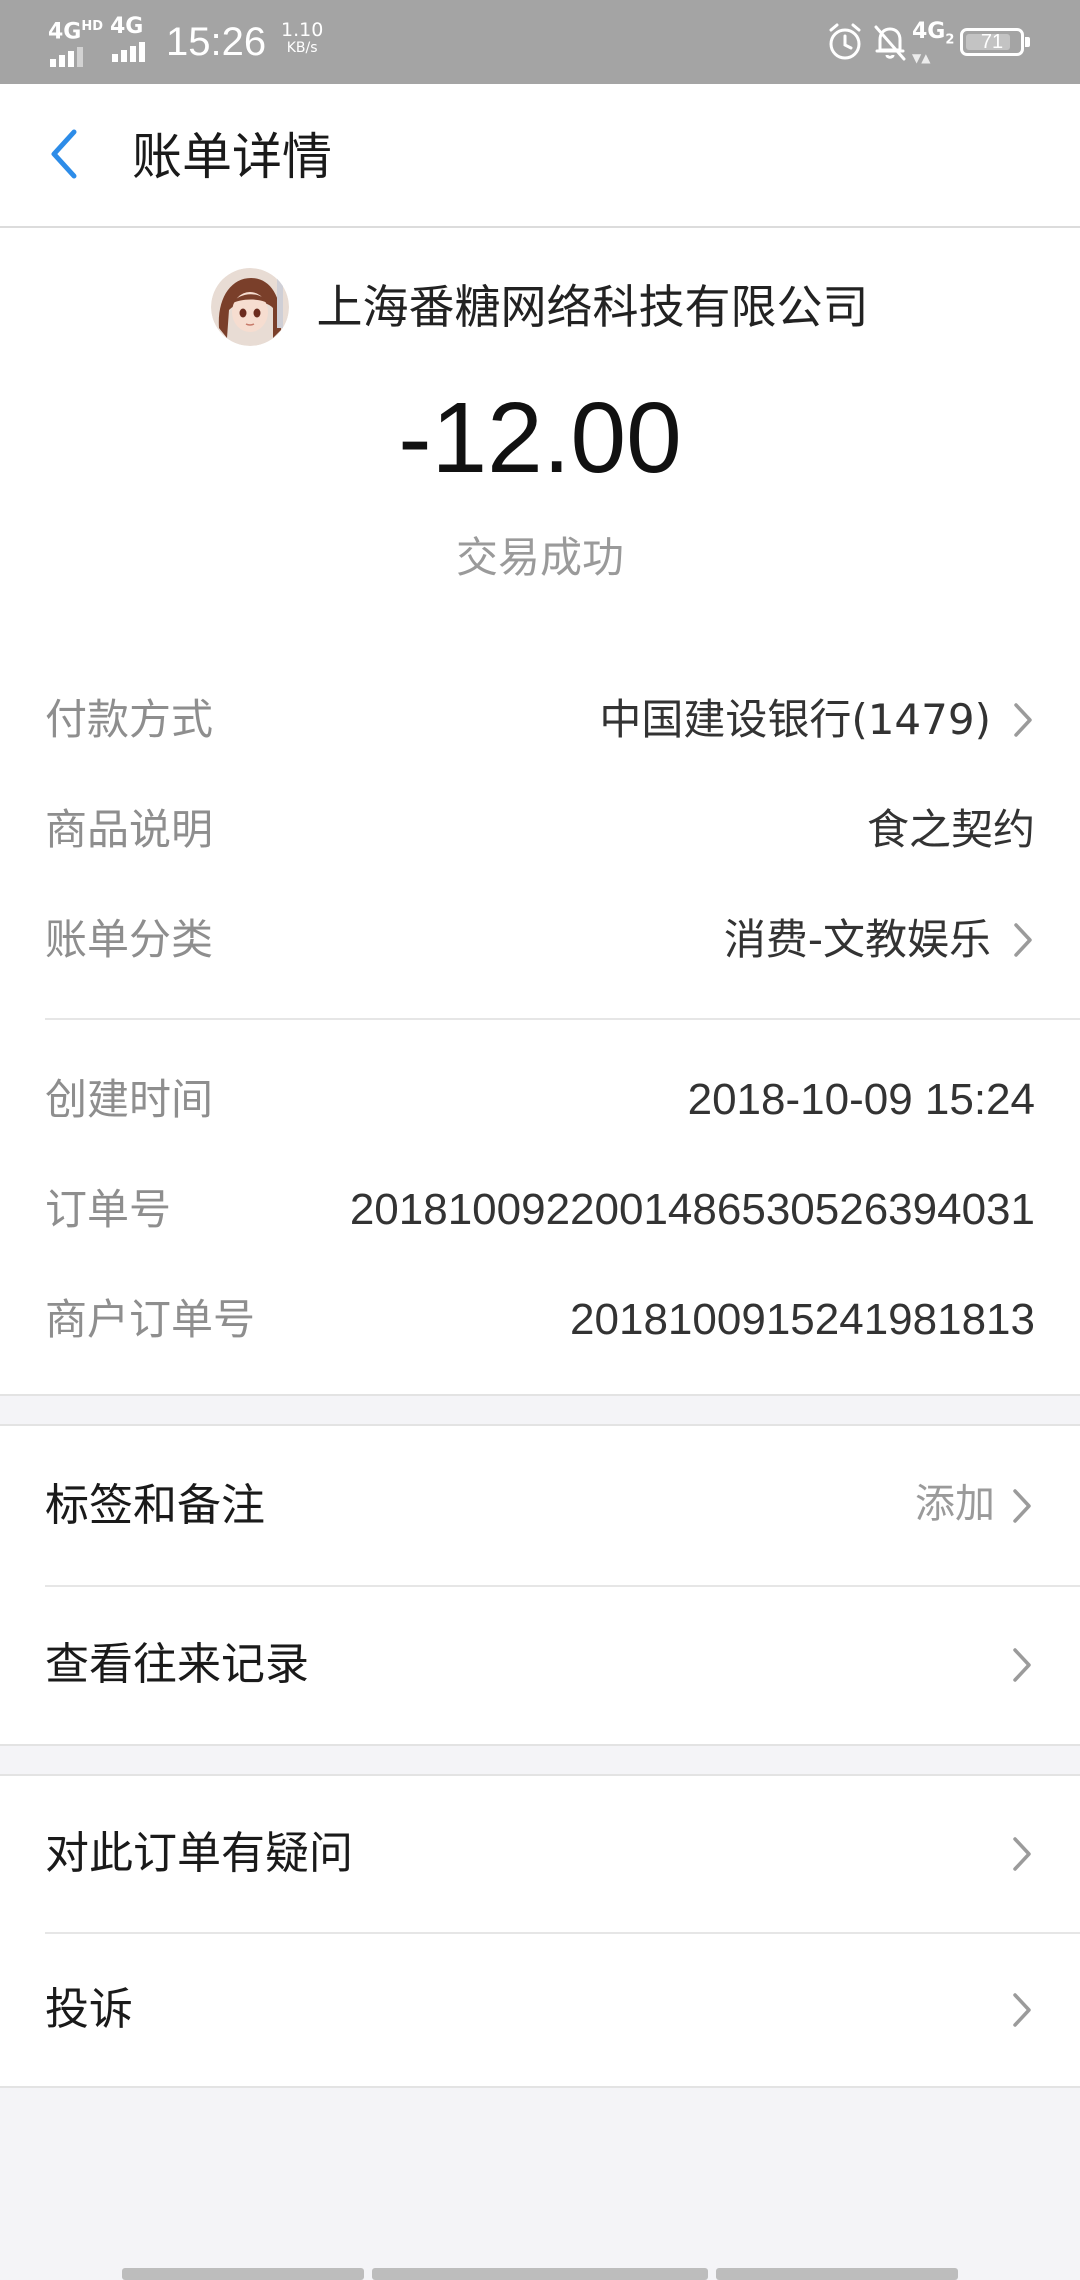  I want to click on actions-group-1: 标签和备注 添加 查看往来记录, so click(540, 1585).